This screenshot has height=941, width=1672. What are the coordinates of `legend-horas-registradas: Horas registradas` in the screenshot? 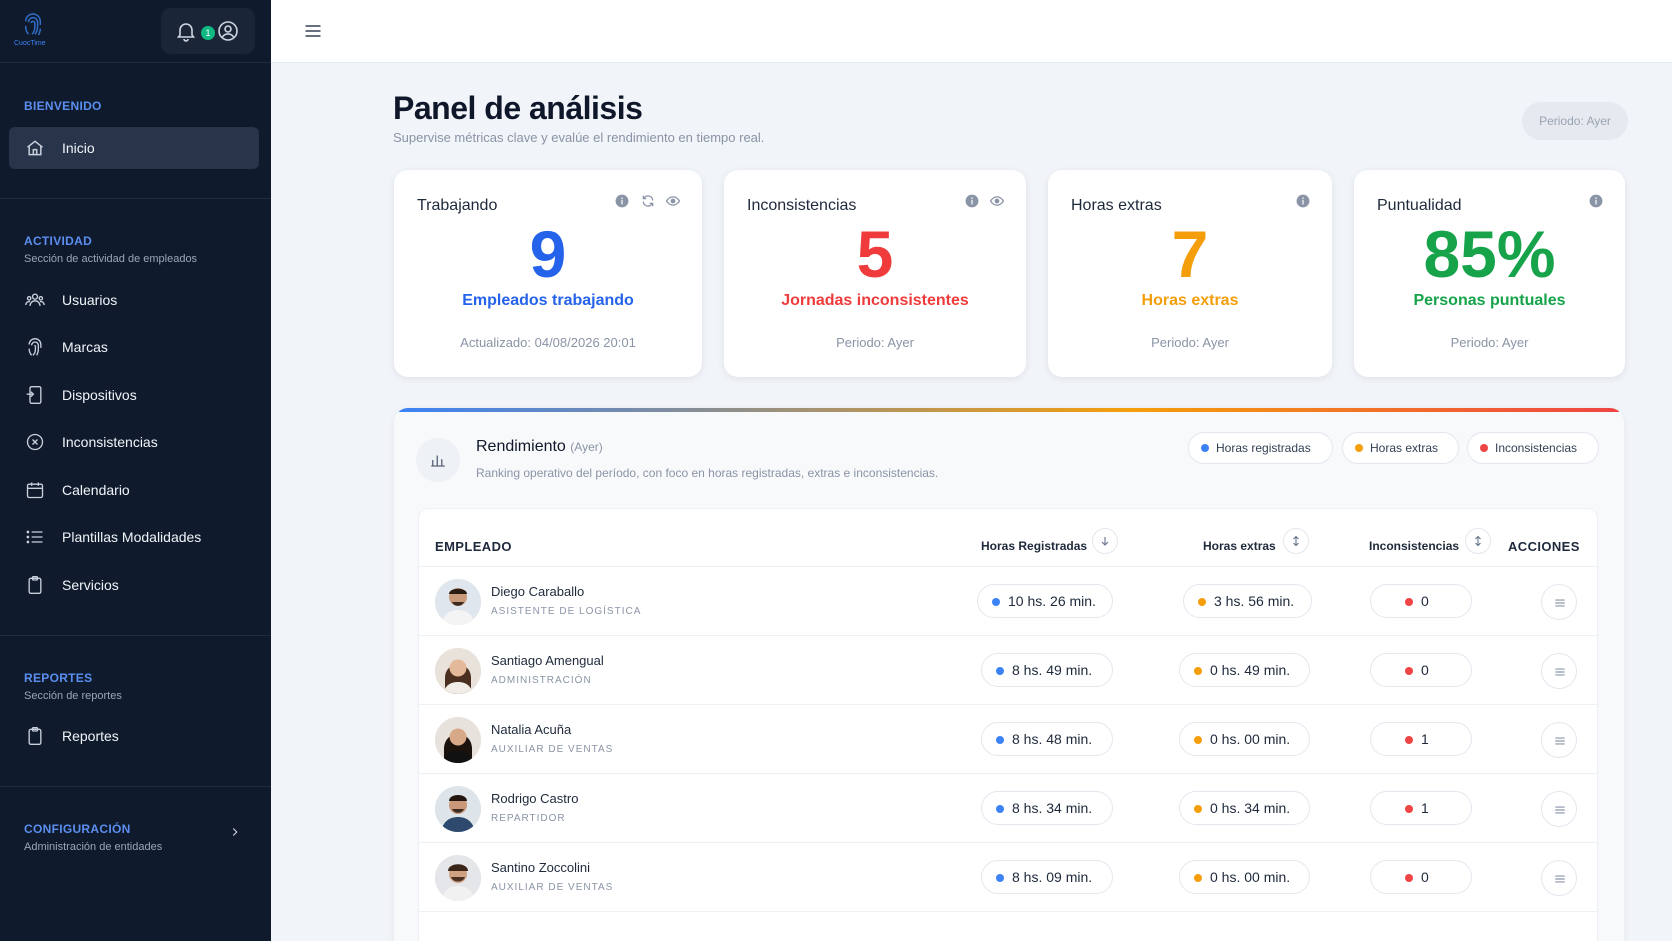 It's located at (1260, 448).